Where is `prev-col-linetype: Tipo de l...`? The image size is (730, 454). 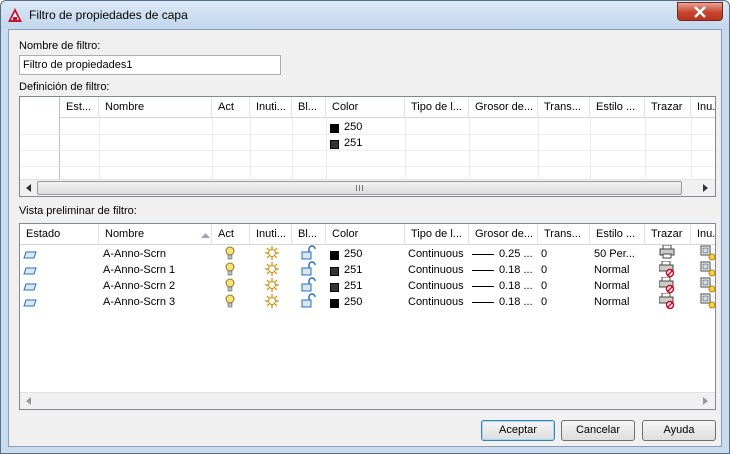
prev-col-linetype: Tipo de l... is located at coordinates (437, 234).